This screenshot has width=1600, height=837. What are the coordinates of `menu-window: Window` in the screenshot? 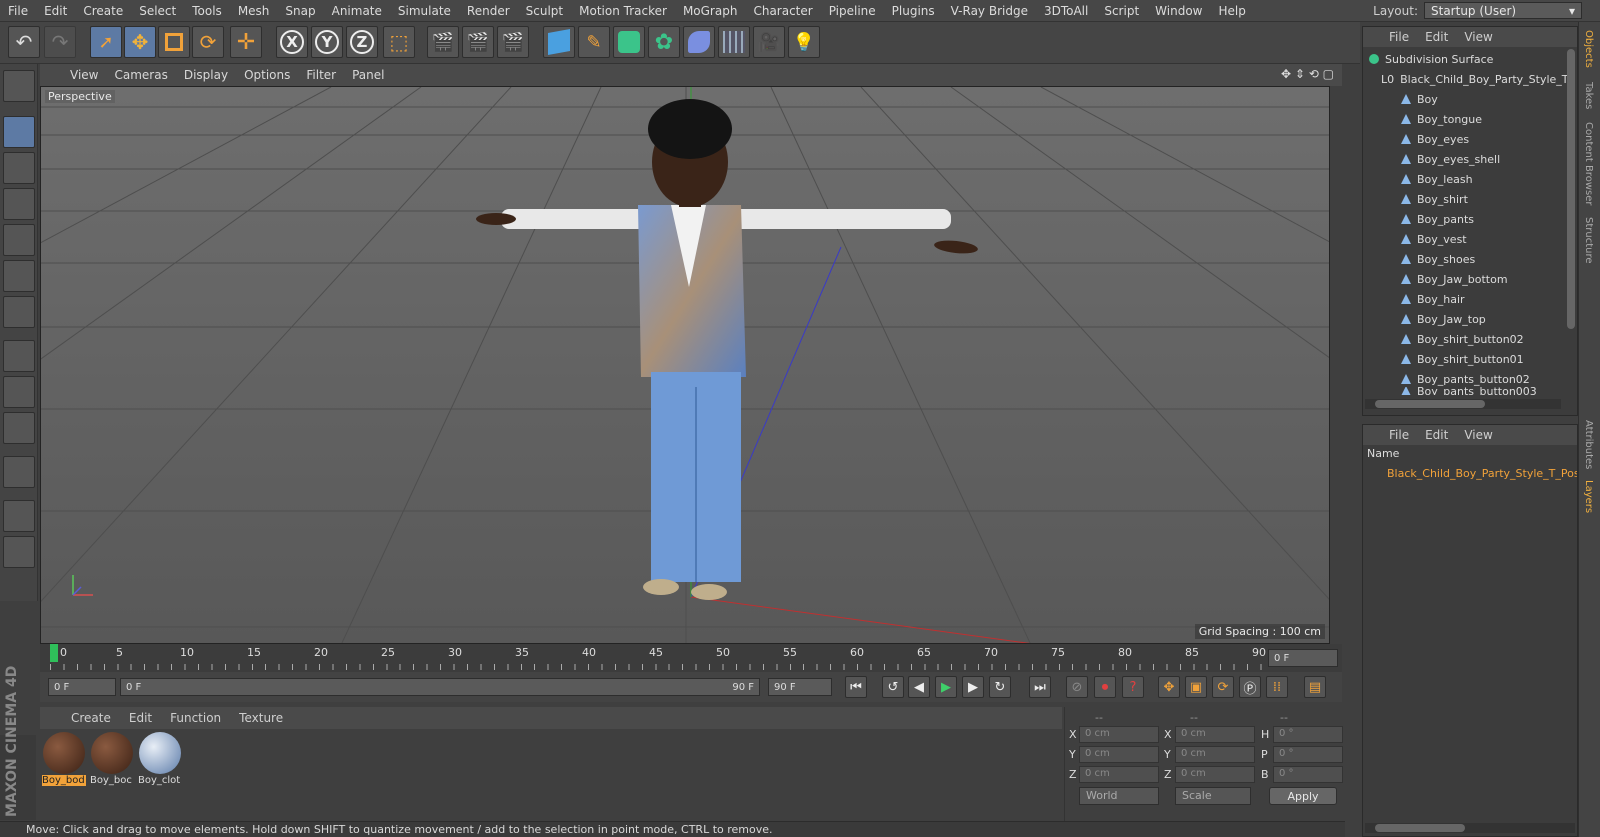 It's located at (1178, 11).